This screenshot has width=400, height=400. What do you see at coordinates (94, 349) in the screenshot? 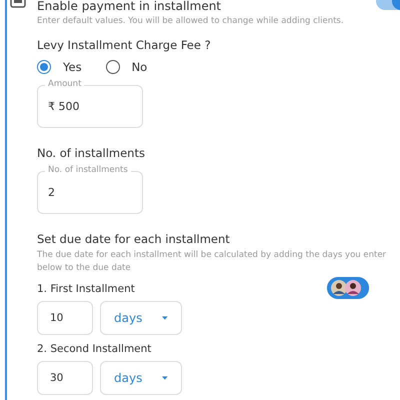
I see `installment-label: 2. Second Installment` at bounding box center [94, 349].